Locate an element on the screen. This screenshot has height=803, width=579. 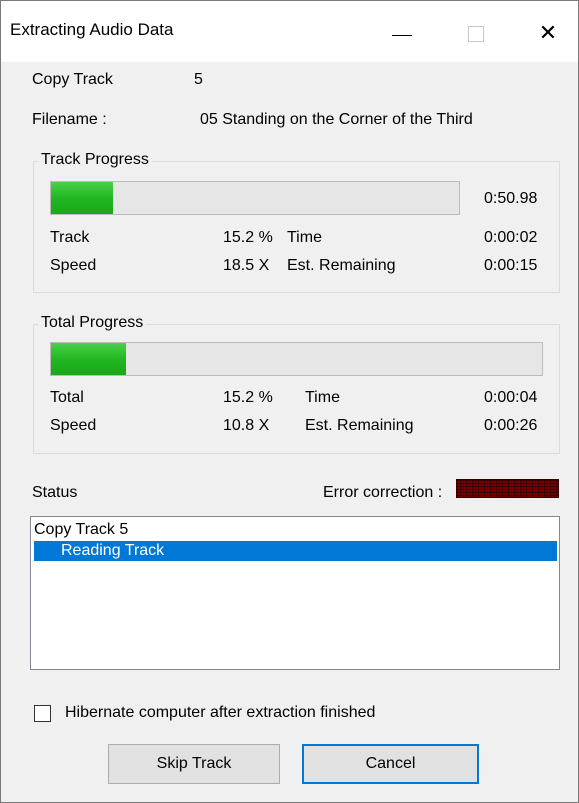
total-speed-value: 10.8 X is located at coordinates (246, 425).